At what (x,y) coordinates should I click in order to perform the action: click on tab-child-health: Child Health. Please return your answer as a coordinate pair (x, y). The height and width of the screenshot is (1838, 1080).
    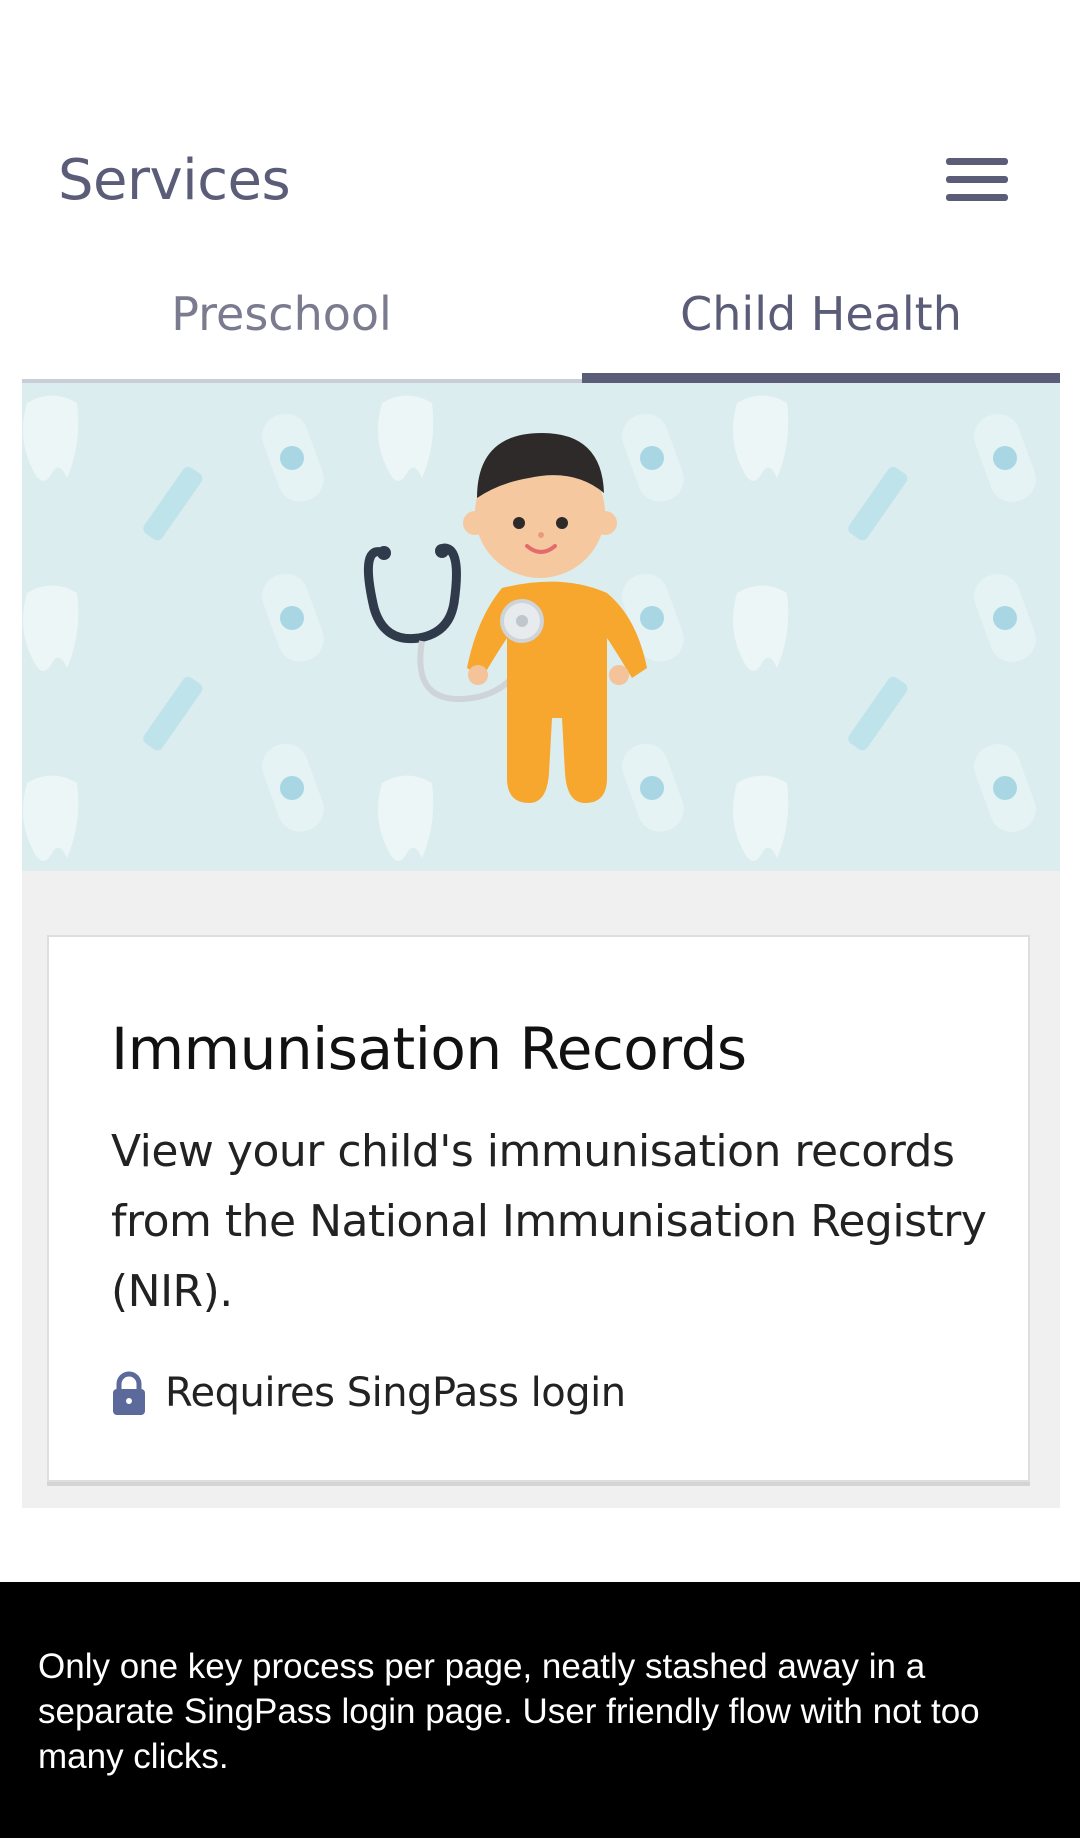
    Looking at the image, I should click on (821, 325).